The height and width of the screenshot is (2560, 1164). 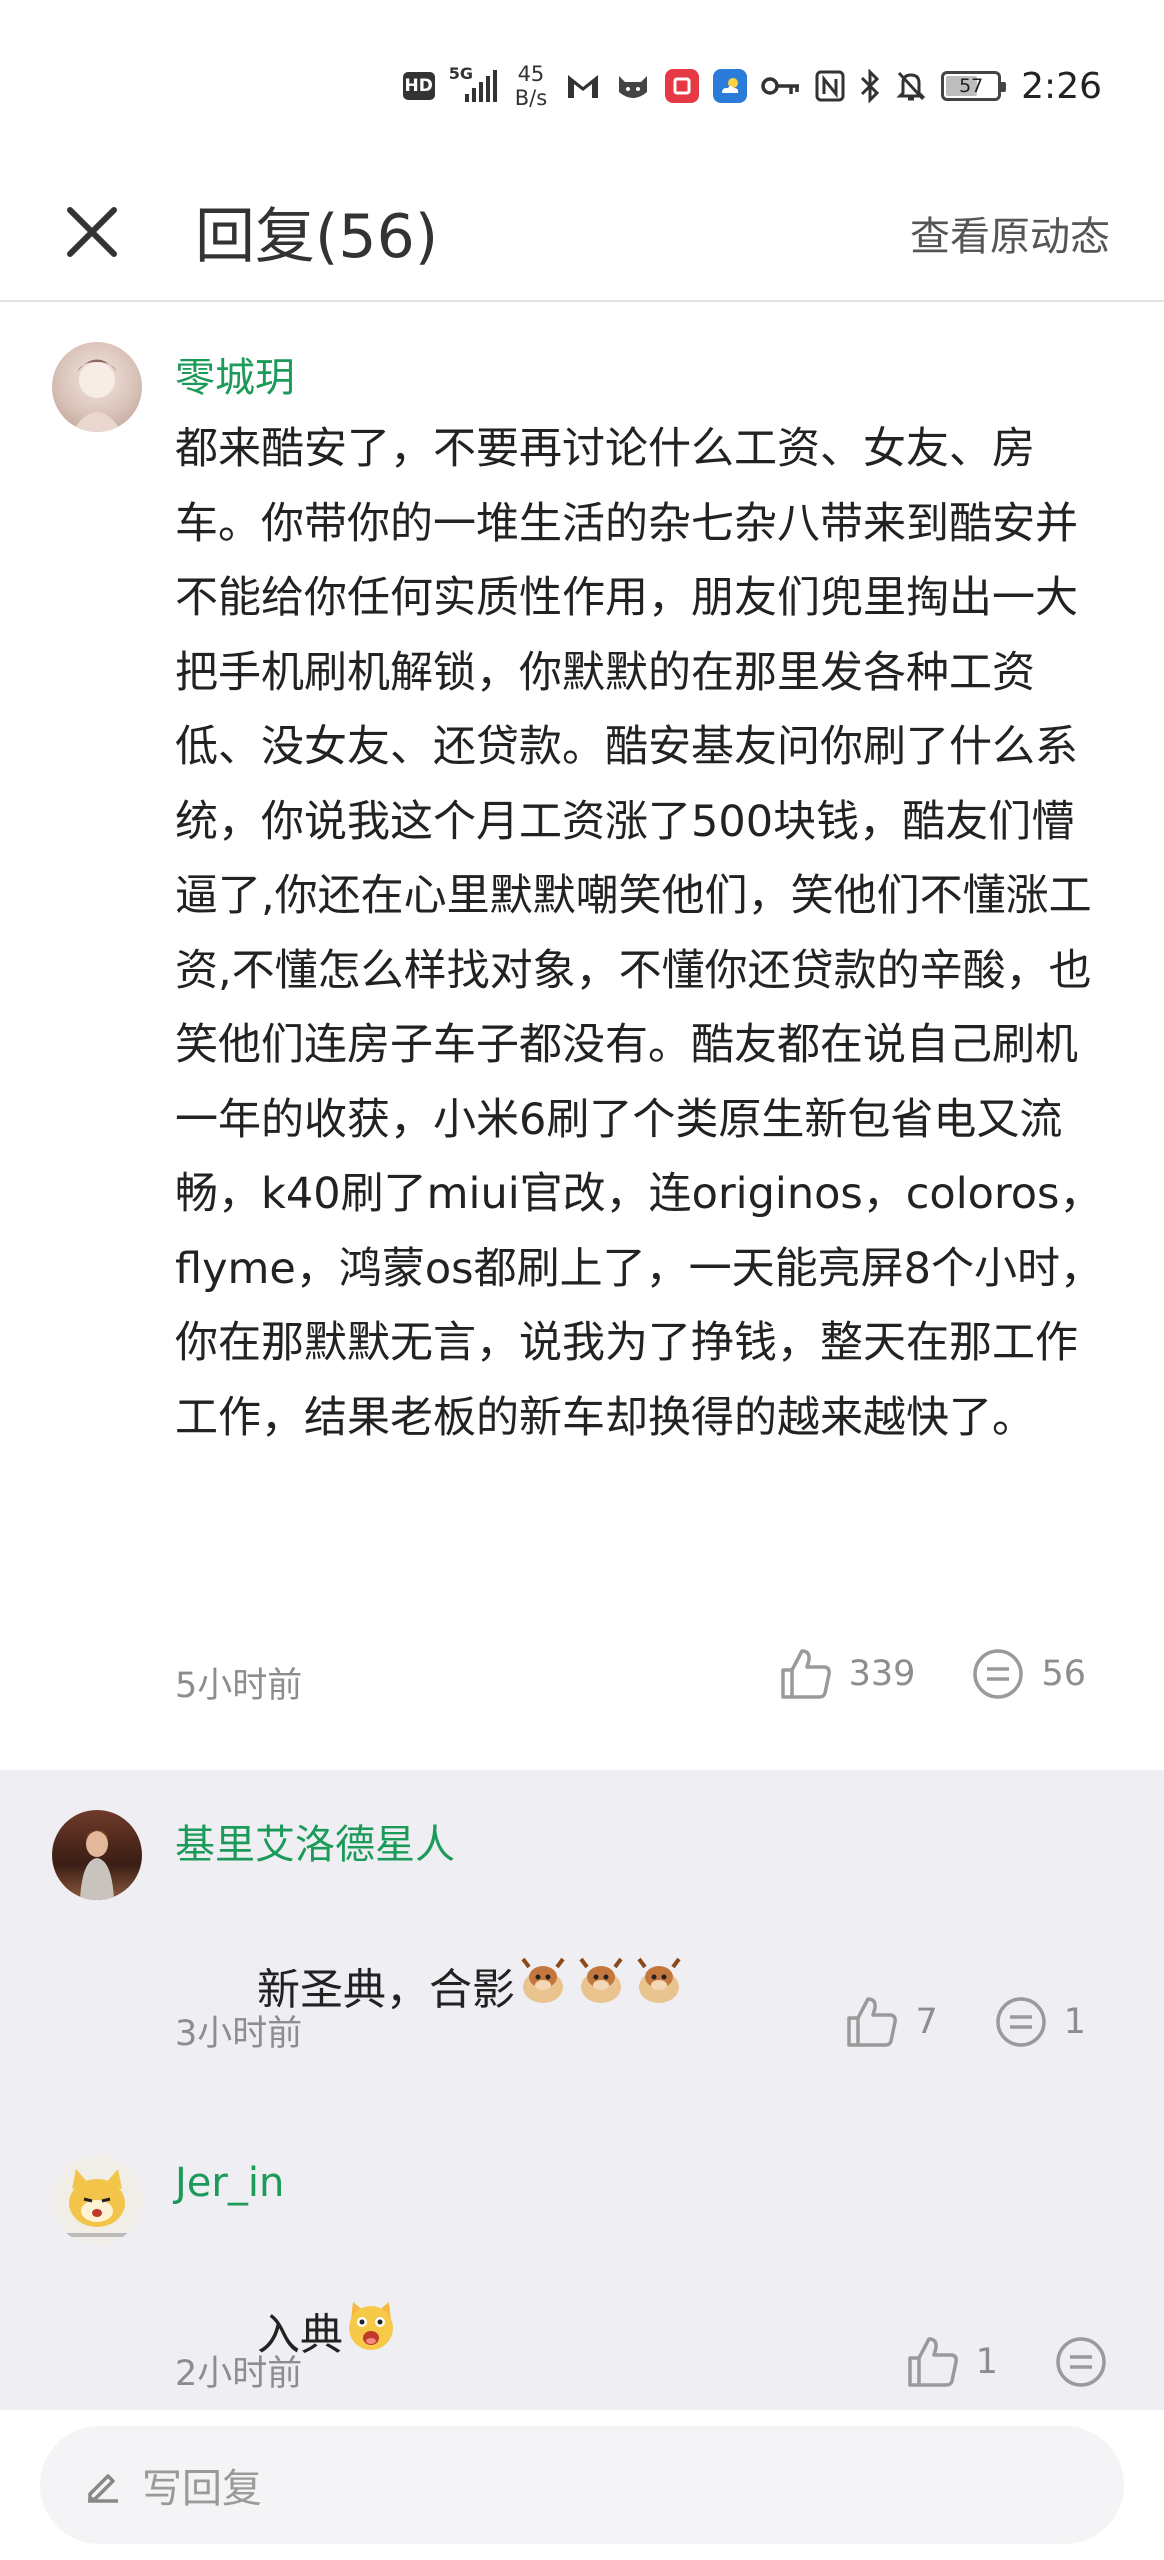 I want to click on nfc-icon, so click(x=830, y=86).